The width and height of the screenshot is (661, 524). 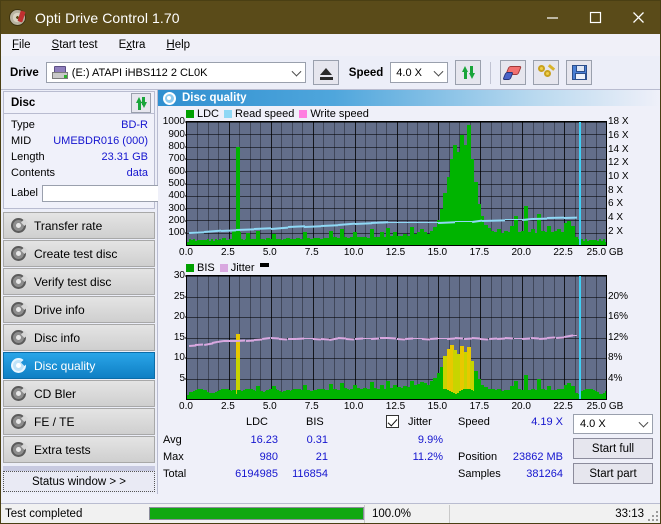 I want to click on disc-refresh-button, so click(x=141, y=102).